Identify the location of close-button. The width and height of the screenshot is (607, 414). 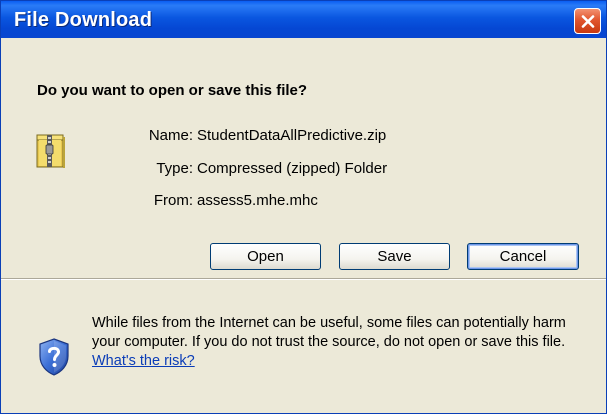
(587, 21).